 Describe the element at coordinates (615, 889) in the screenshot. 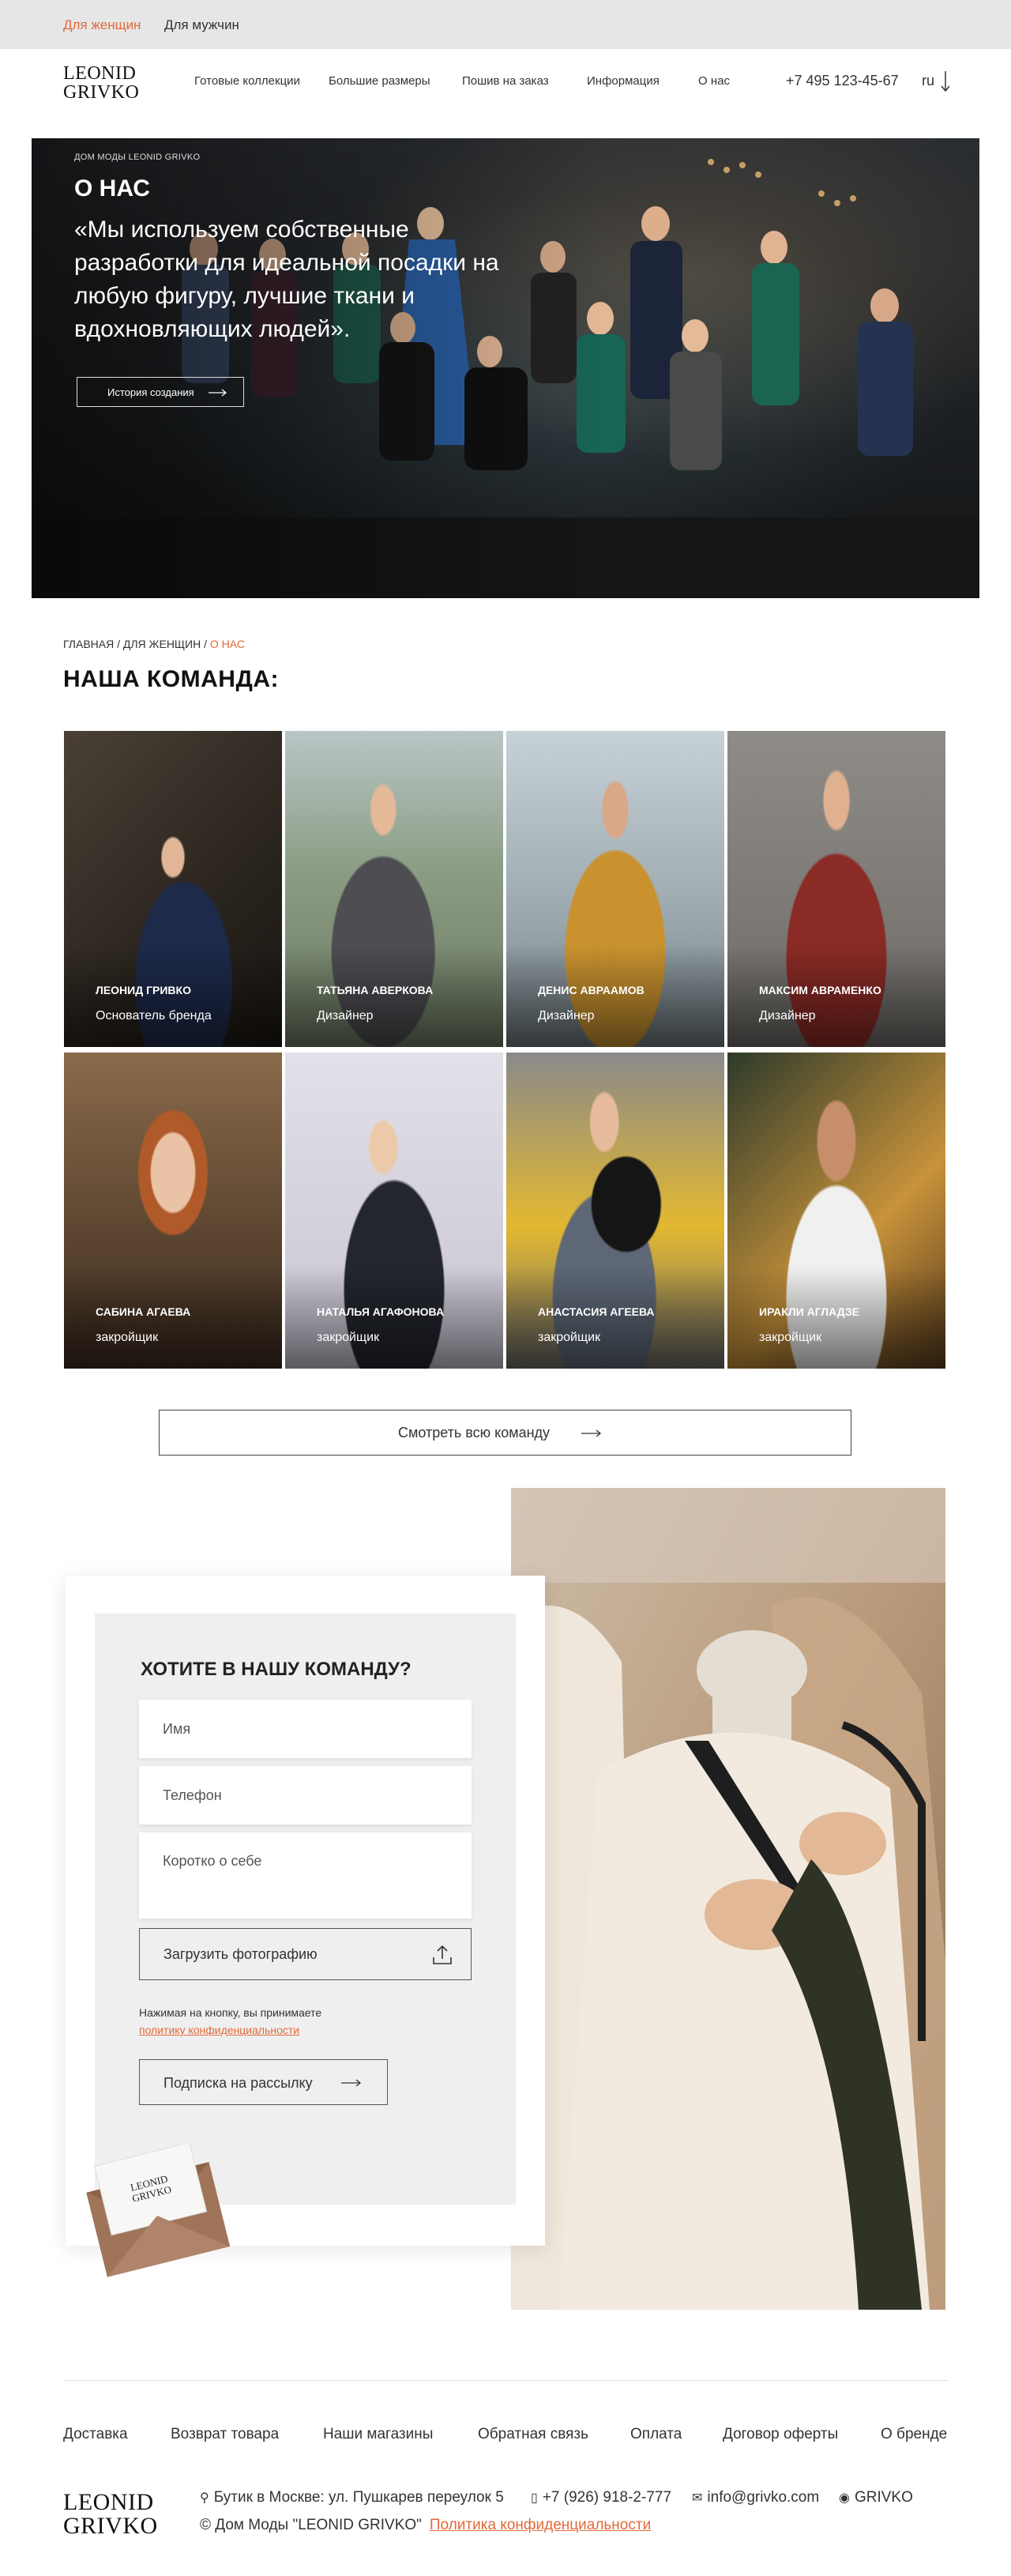

I see `team-card: ДЕНИС АВРААМОВ Дизайнер` at that location.